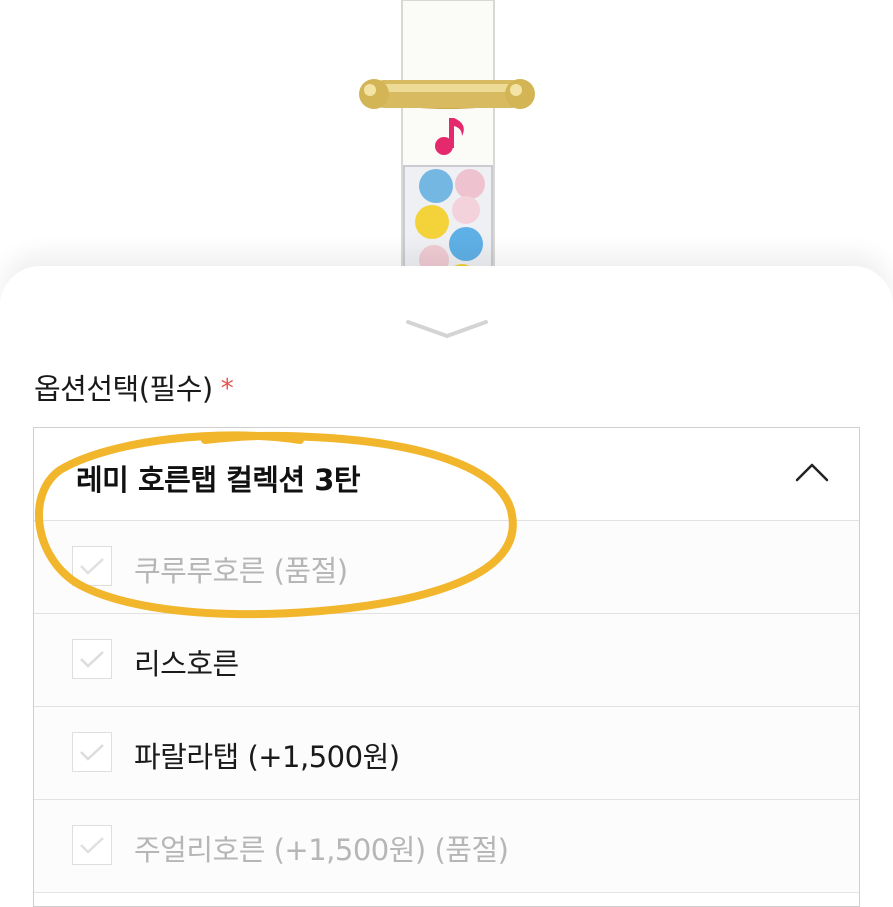 Image resolution: width=893 pixels, height=907 pixels. What do you see at coordinates (267, 757) in the screenshot?
I see `option-label: 파랄라탭 (+1,500원)` at bounding box center [267, 757].